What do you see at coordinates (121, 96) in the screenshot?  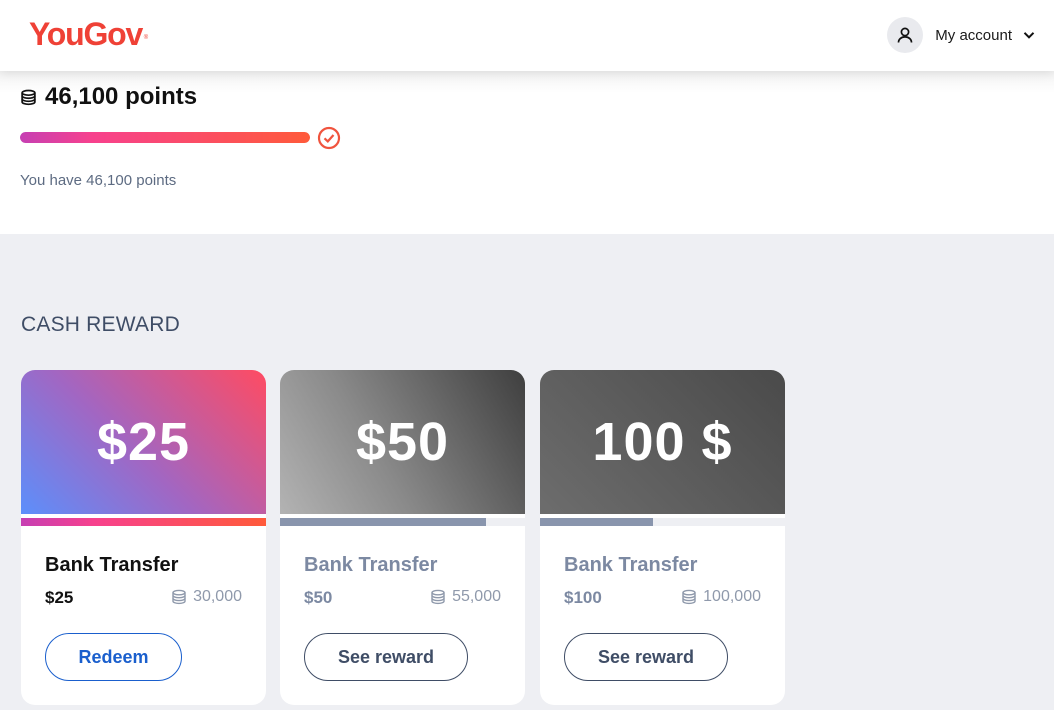 I see `points-balance-text: 46,100 points` at bounding box center [121, 96].